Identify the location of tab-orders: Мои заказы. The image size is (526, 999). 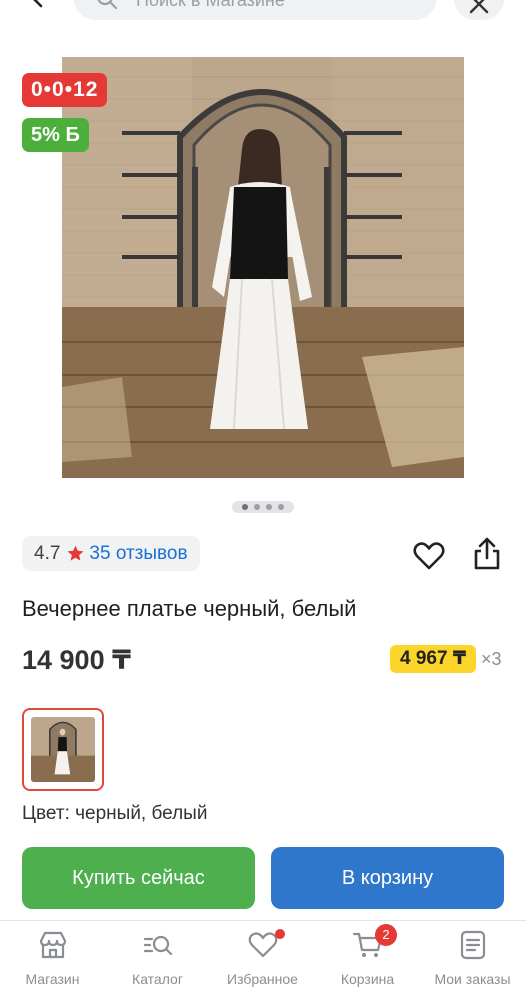
(472, 963).